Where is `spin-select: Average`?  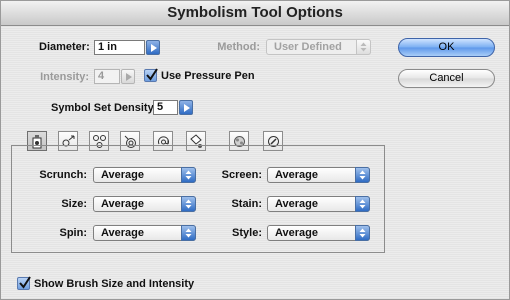
spin-select: Average is located at coordinates (144, 233).